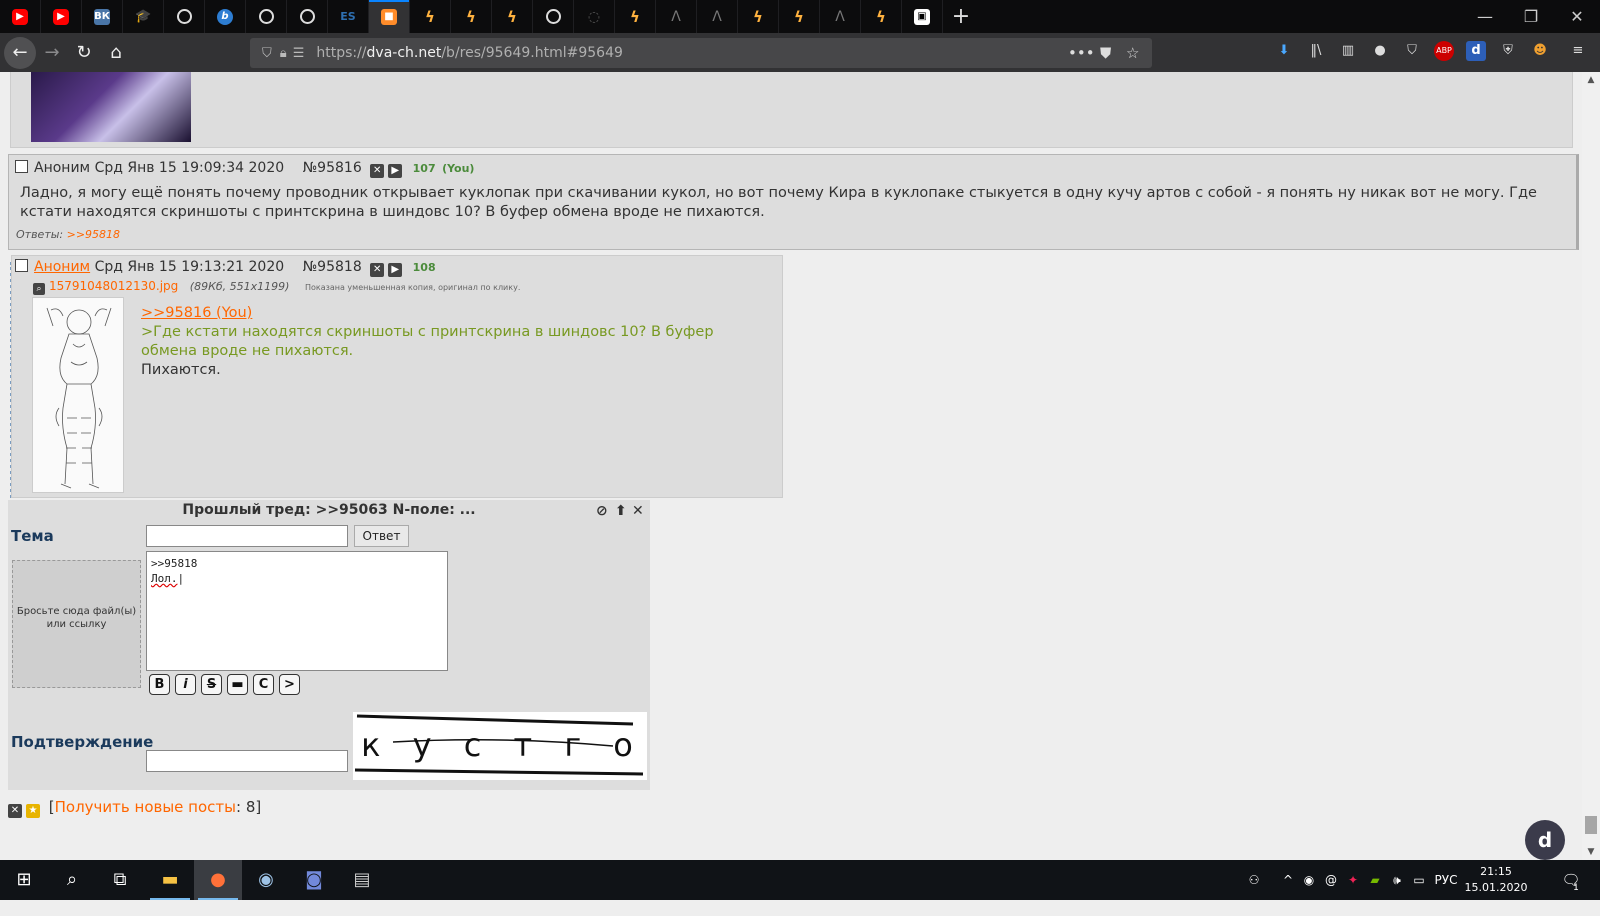 This screenshot has width=1600, height=916. What do you see at coordinates (159, 684) in the screenshot?
I see `bold-button: B` at bounding box center [159, 684].